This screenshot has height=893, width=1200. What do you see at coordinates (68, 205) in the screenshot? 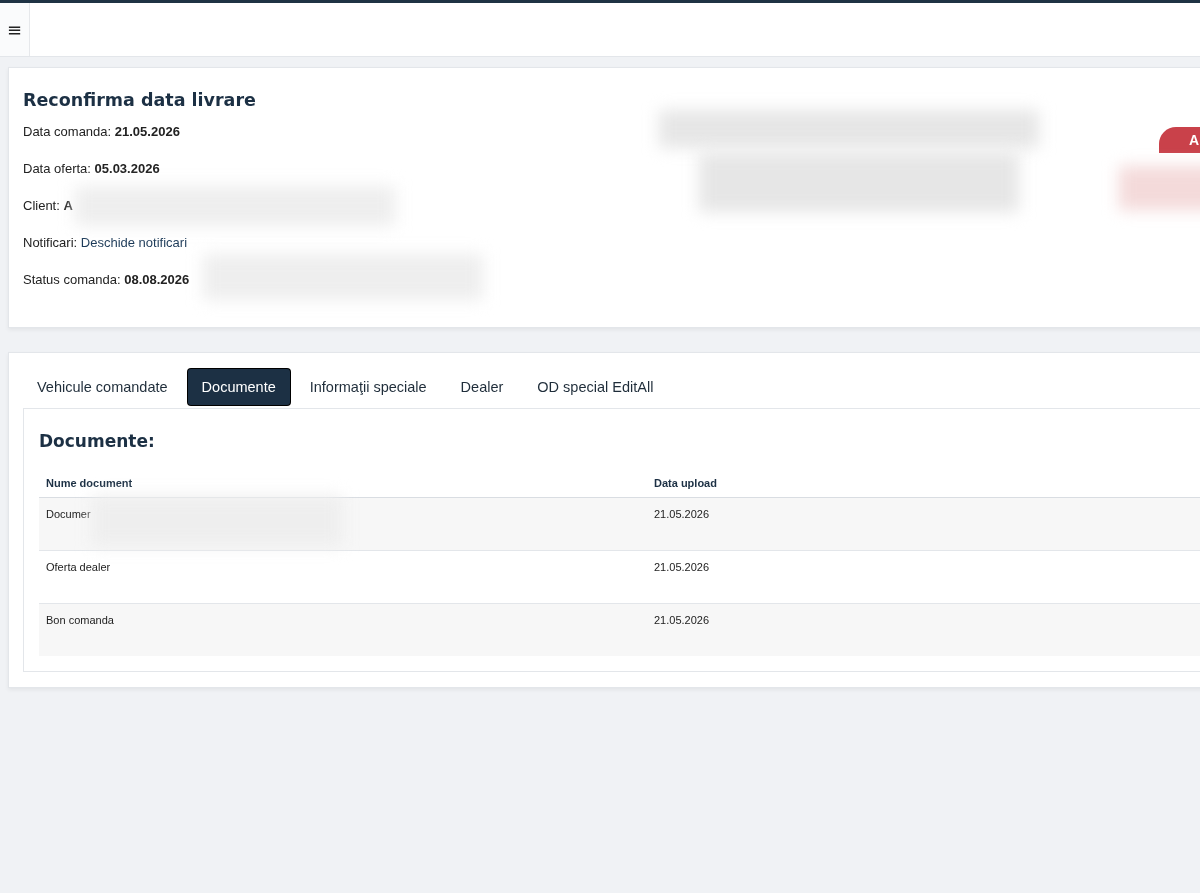
I see `field-value: A` at bounding box center [68, 205].